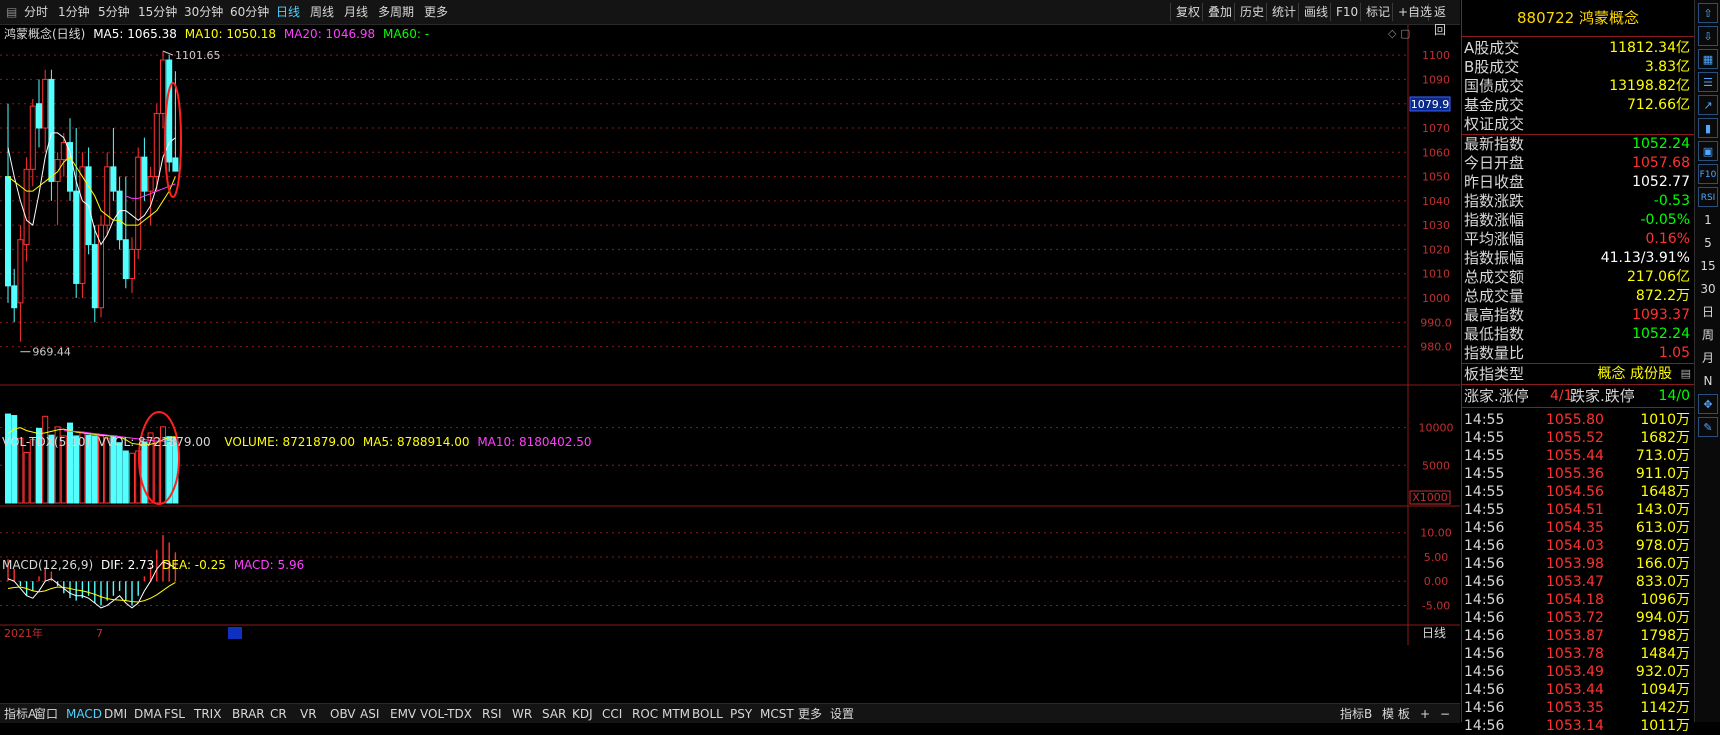  Describe the element at coordinates (612, 714) in the screenshot. I see `indicator-tab: CCI` at that location.